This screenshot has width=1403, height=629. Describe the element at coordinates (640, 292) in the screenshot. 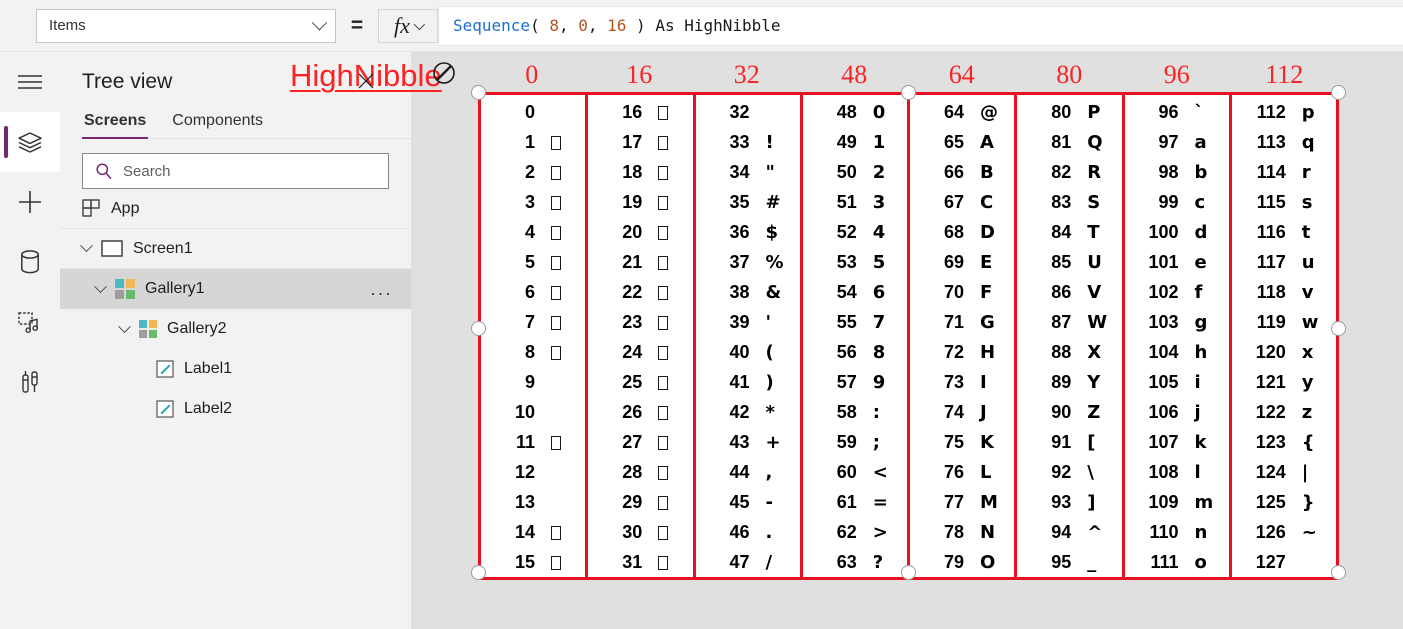

I see `gallery-row: 22` at that location.